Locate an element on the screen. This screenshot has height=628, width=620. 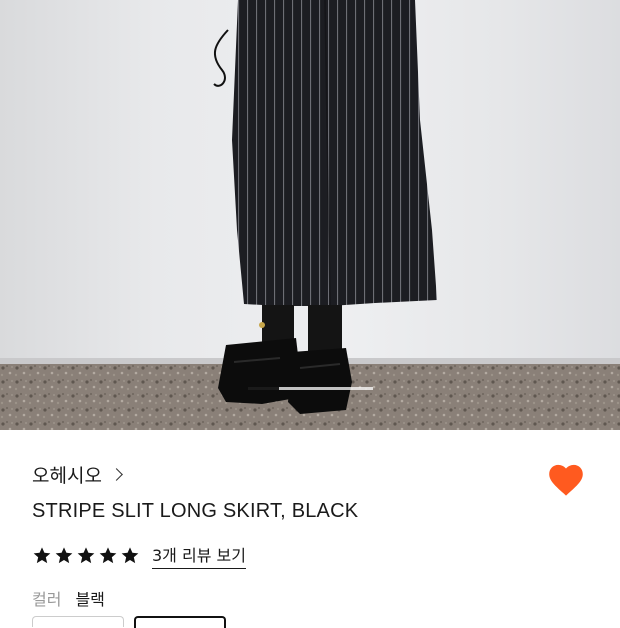
option-label: 컬러 is located at coordinates (47, 599).